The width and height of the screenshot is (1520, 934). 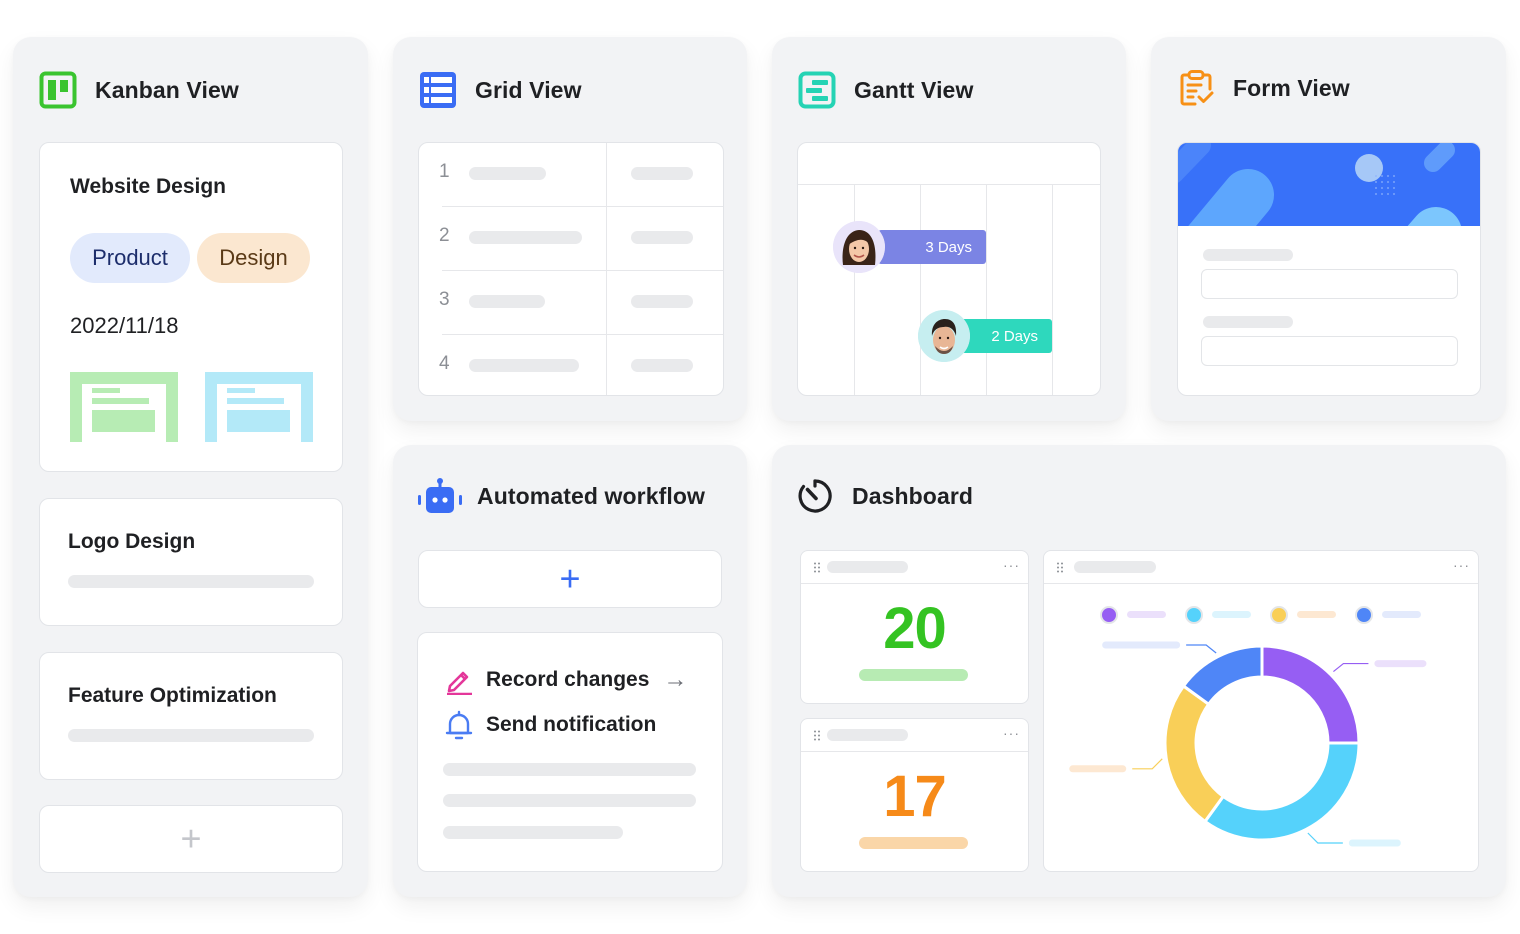 I want to click on slice-label-blue, so click(x=1141, y=645).